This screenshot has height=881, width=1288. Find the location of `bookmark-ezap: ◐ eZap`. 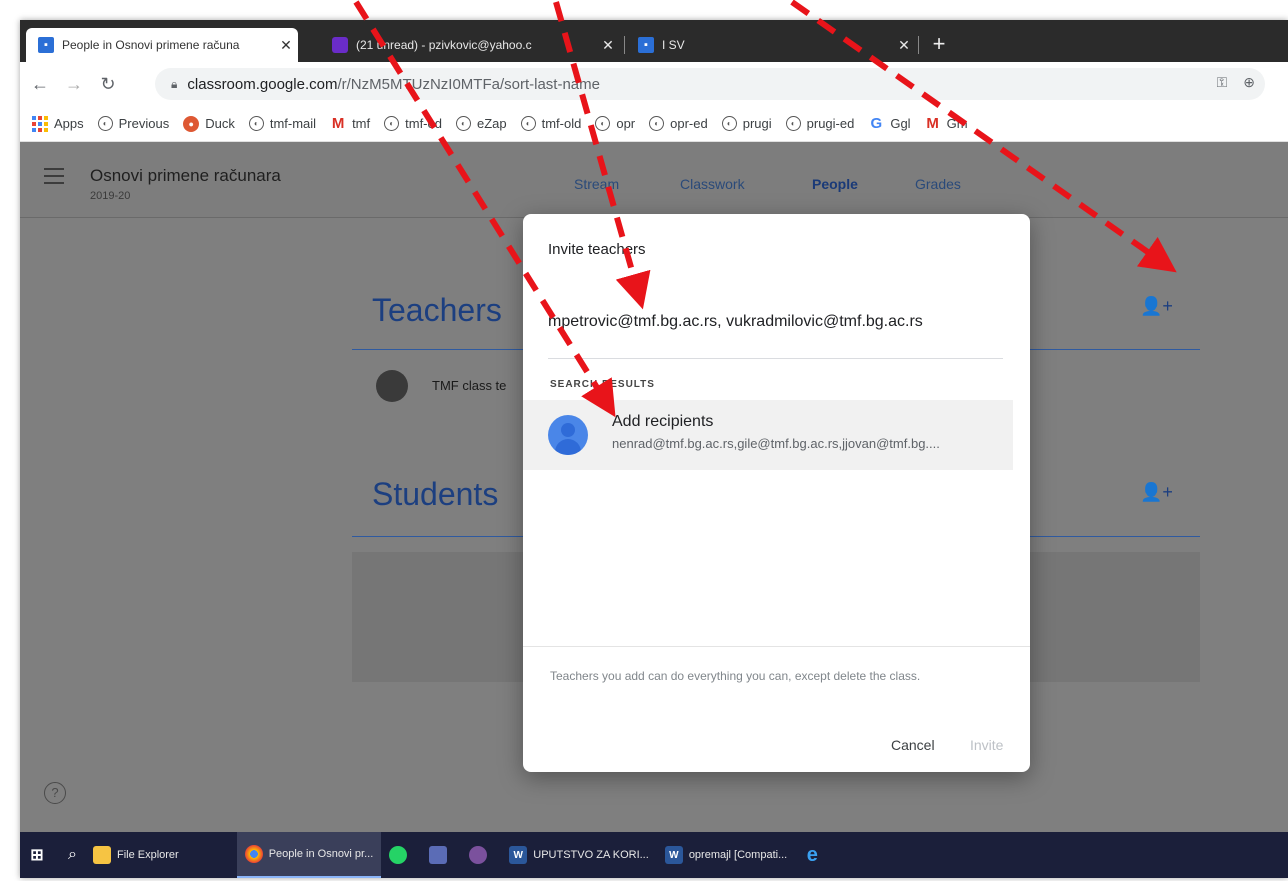

bookmark-ezap: ◐ eZap is located at coordinates (481, 123).